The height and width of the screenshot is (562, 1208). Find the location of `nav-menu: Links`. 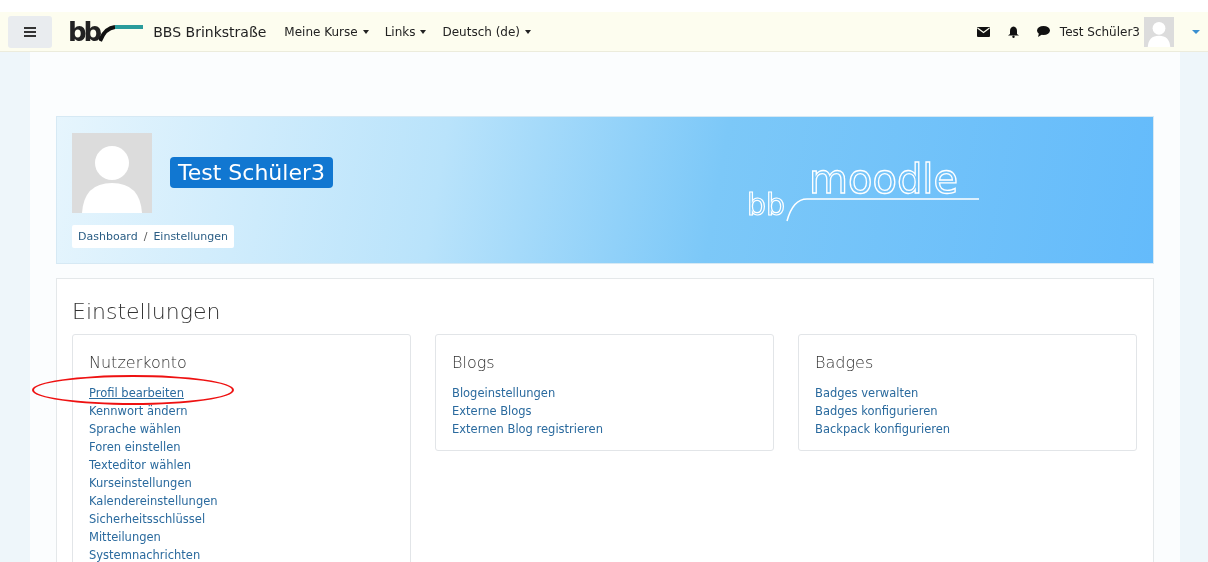

nav-menu: Links is located at coordinates (405, 31).